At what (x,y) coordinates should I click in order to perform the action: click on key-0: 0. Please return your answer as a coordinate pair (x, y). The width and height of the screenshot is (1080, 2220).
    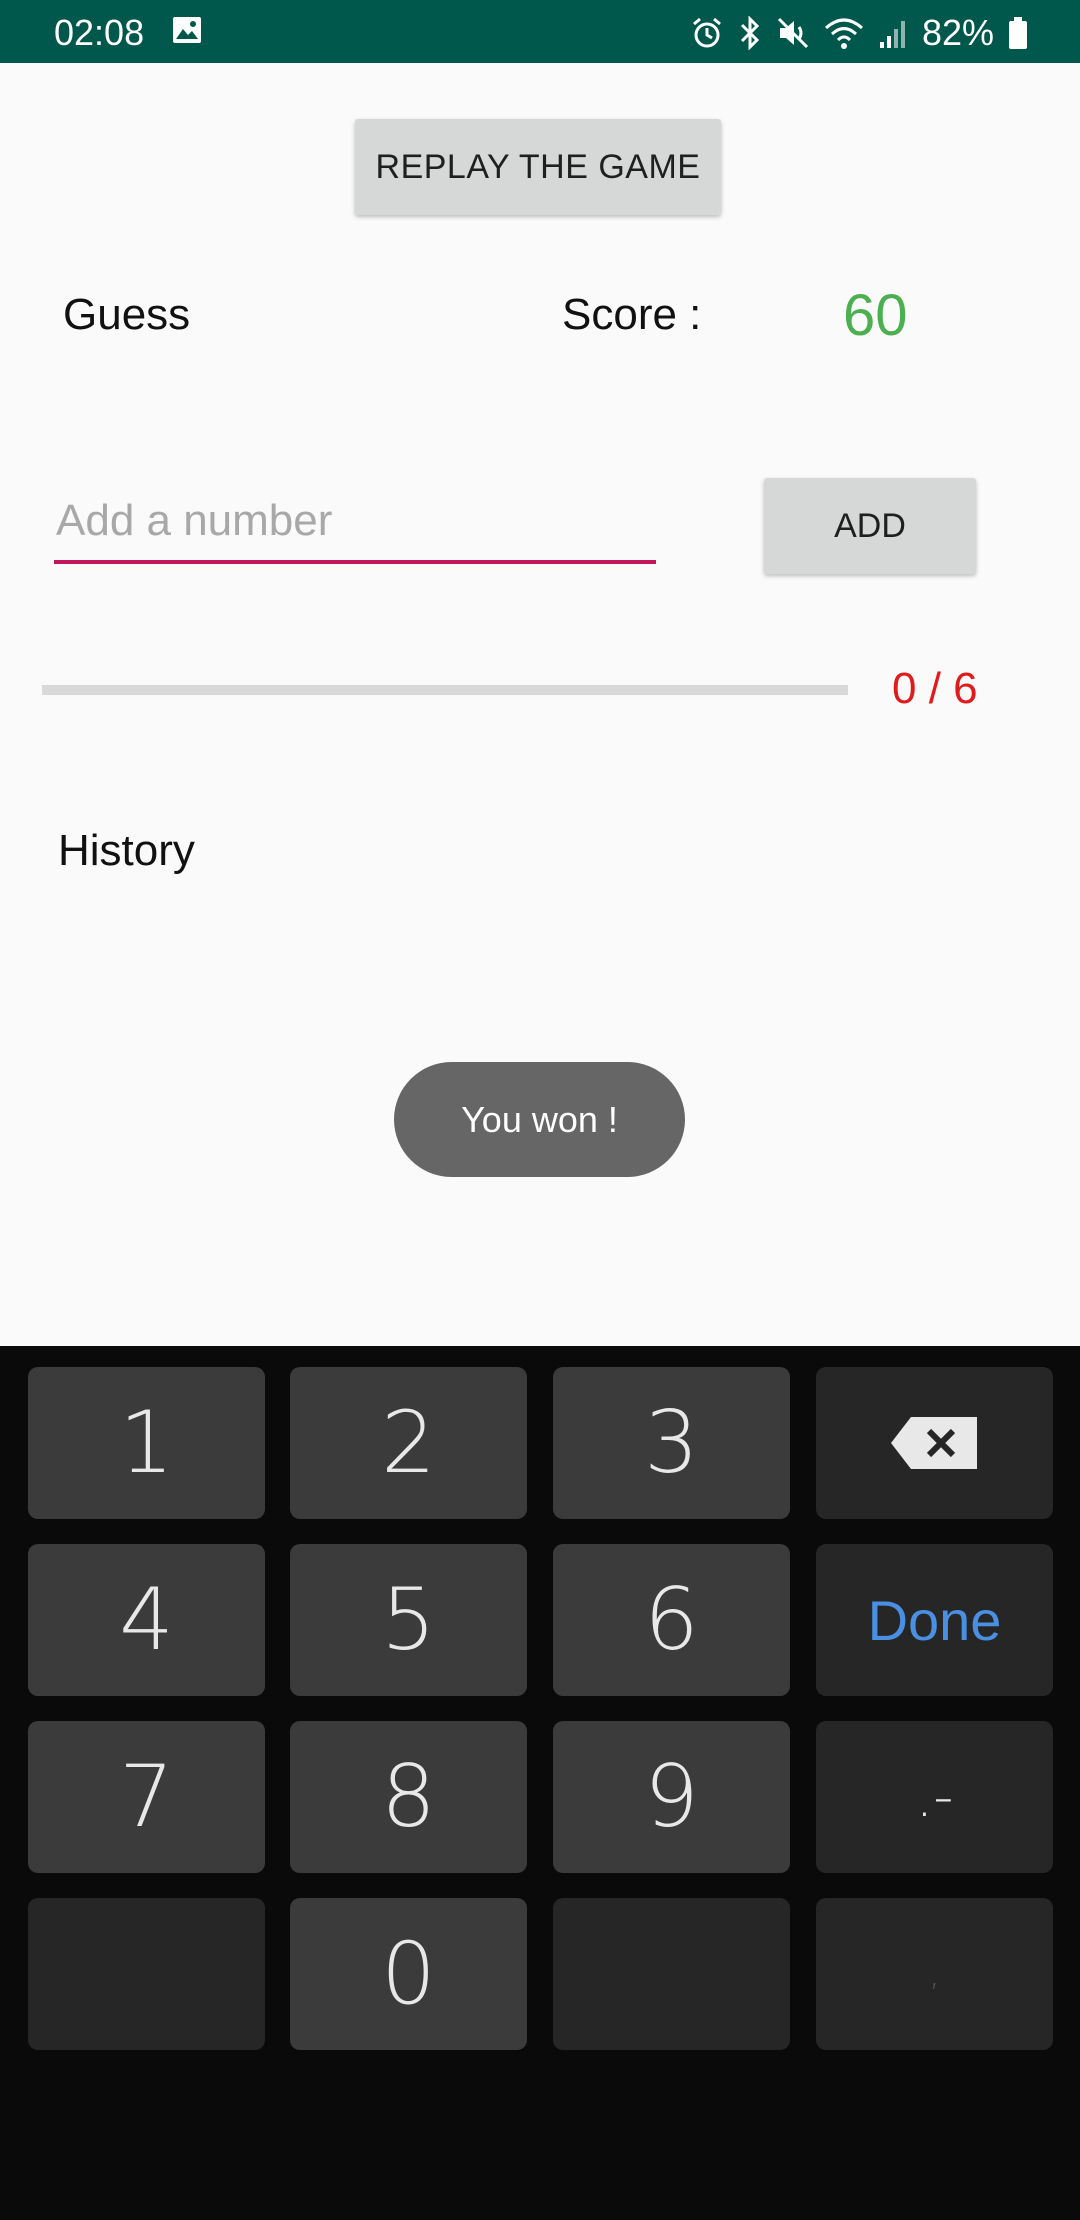
    Looking at the image, I should click on (408, 1974).